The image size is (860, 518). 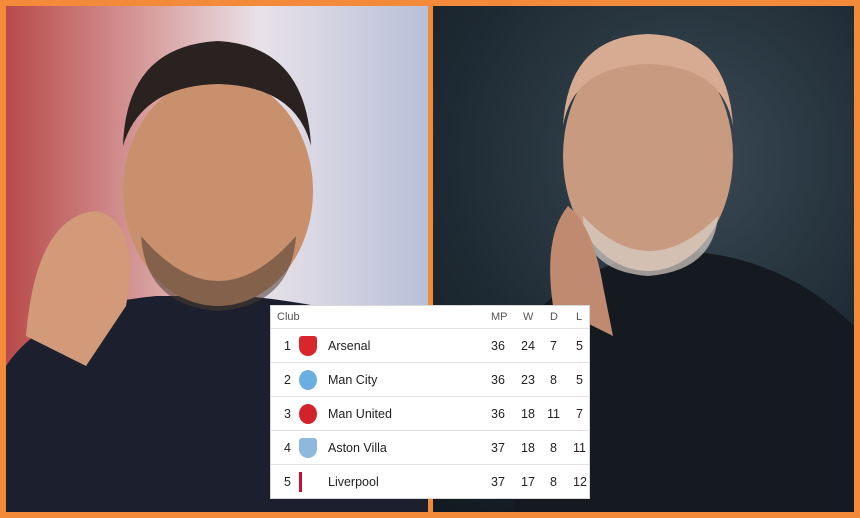 I want to click on table-header: Club MP W D L, so click(x=430, y=317).